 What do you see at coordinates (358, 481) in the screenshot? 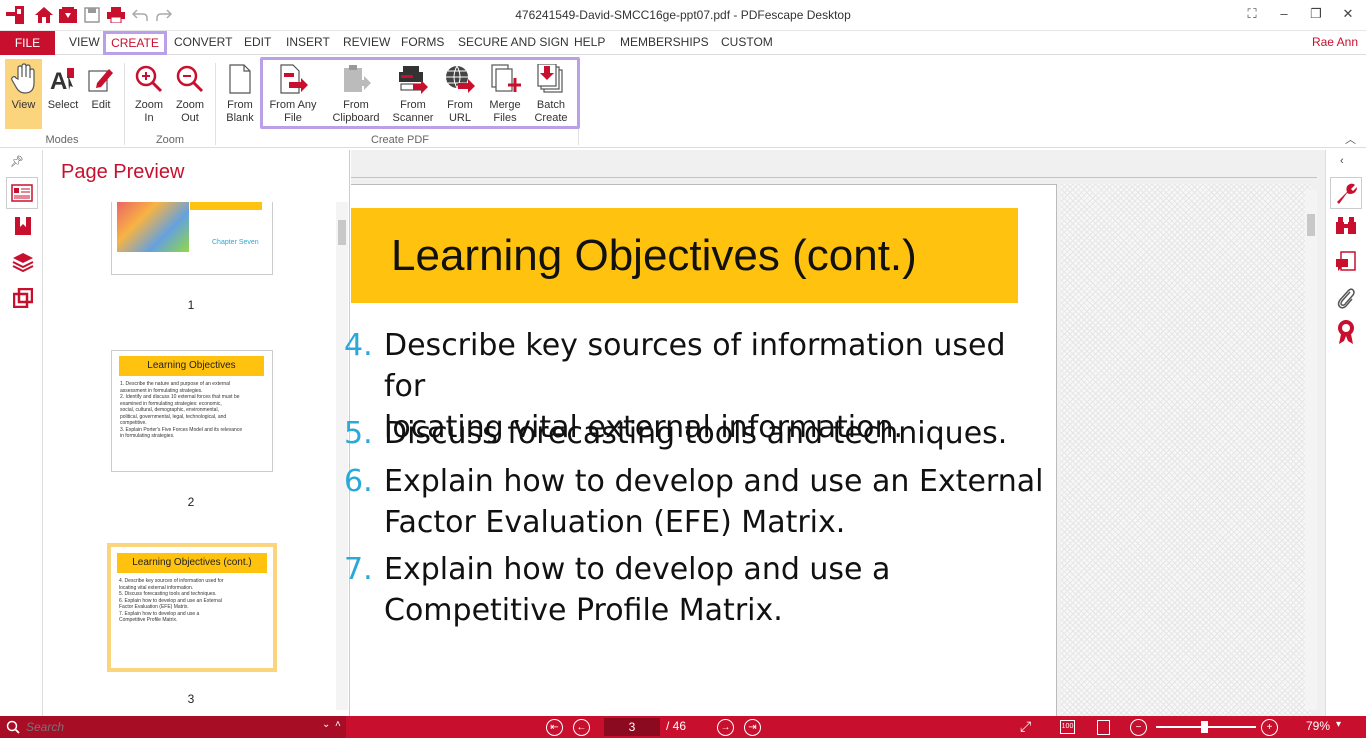
I see `objective-number: 6.` at bounding box center [358, 481].